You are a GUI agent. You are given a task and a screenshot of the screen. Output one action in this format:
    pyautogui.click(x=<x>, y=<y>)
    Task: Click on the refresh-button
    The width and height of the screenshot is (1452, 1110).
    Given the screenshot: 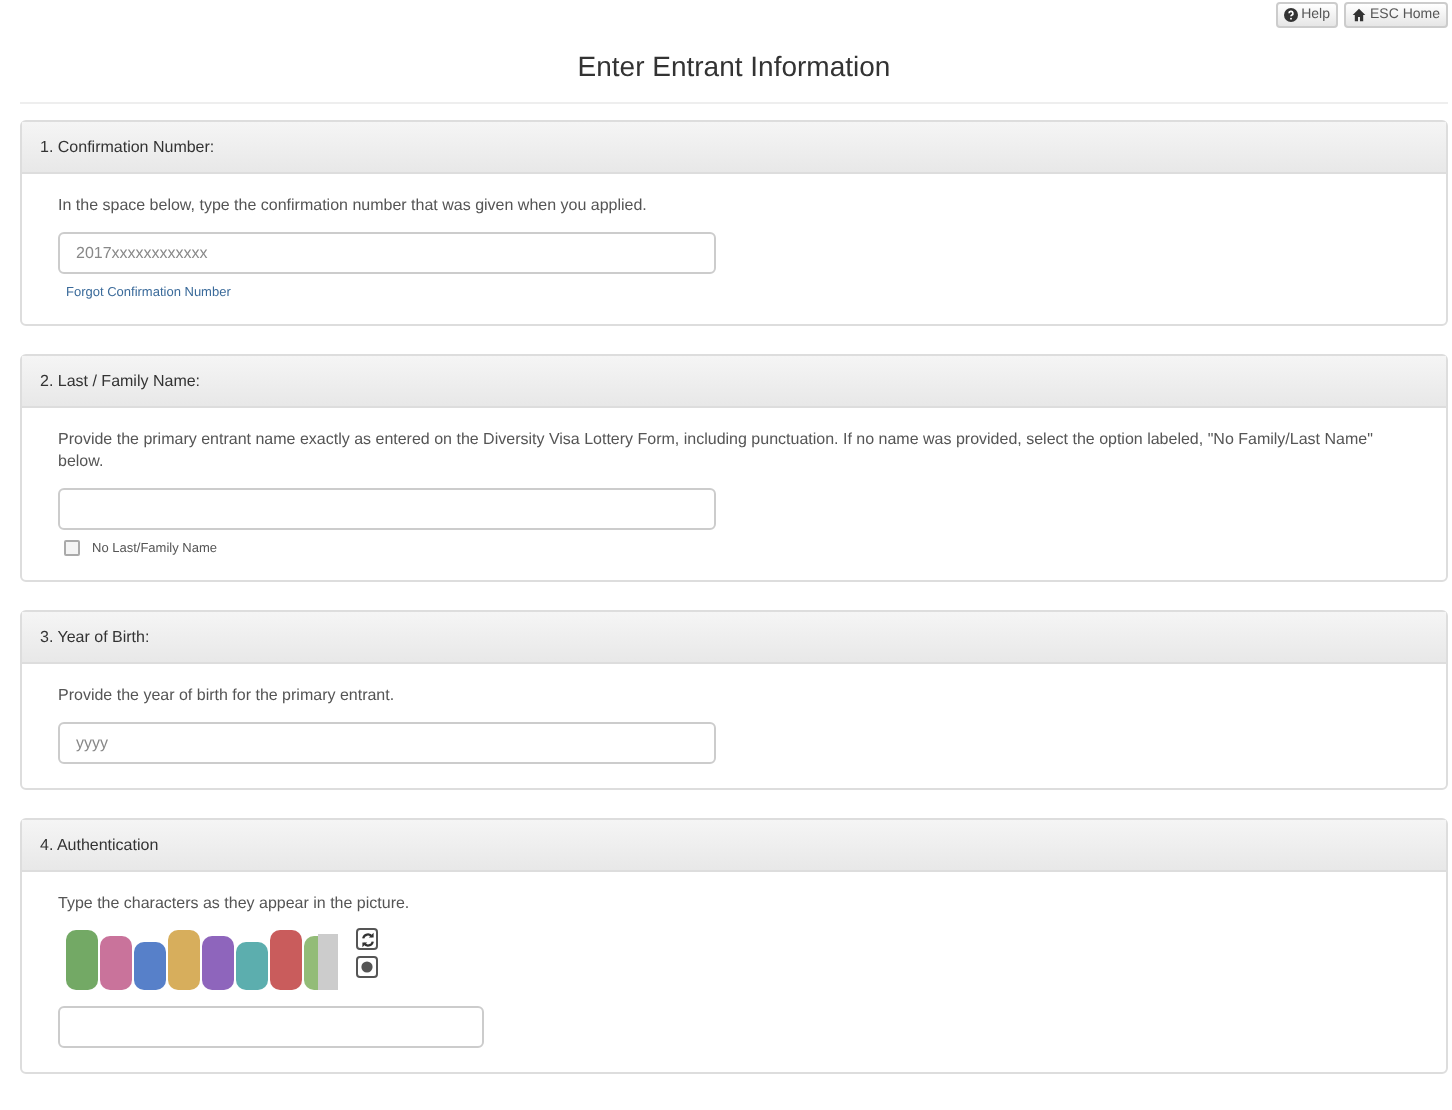 What is the action you would take?
    pyautogui.click(x=367, y=939)
    